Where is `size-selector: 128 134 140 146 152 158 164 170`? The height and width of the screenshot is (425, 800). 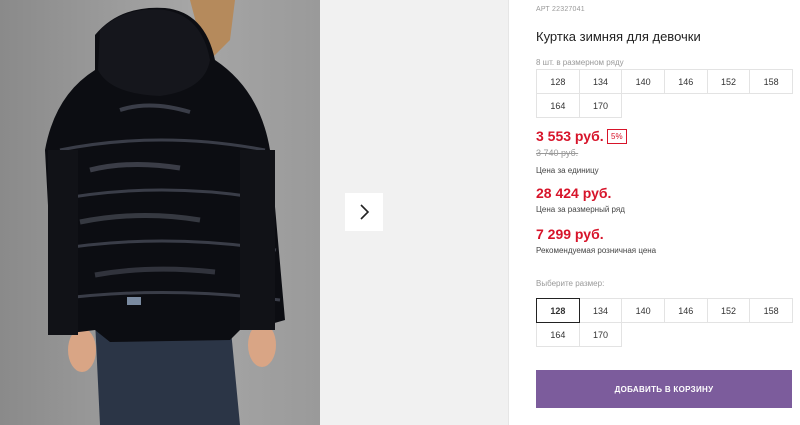
size-selector: 128 134 140 146 152 158 164 170 is located at coordinates (664, 322).